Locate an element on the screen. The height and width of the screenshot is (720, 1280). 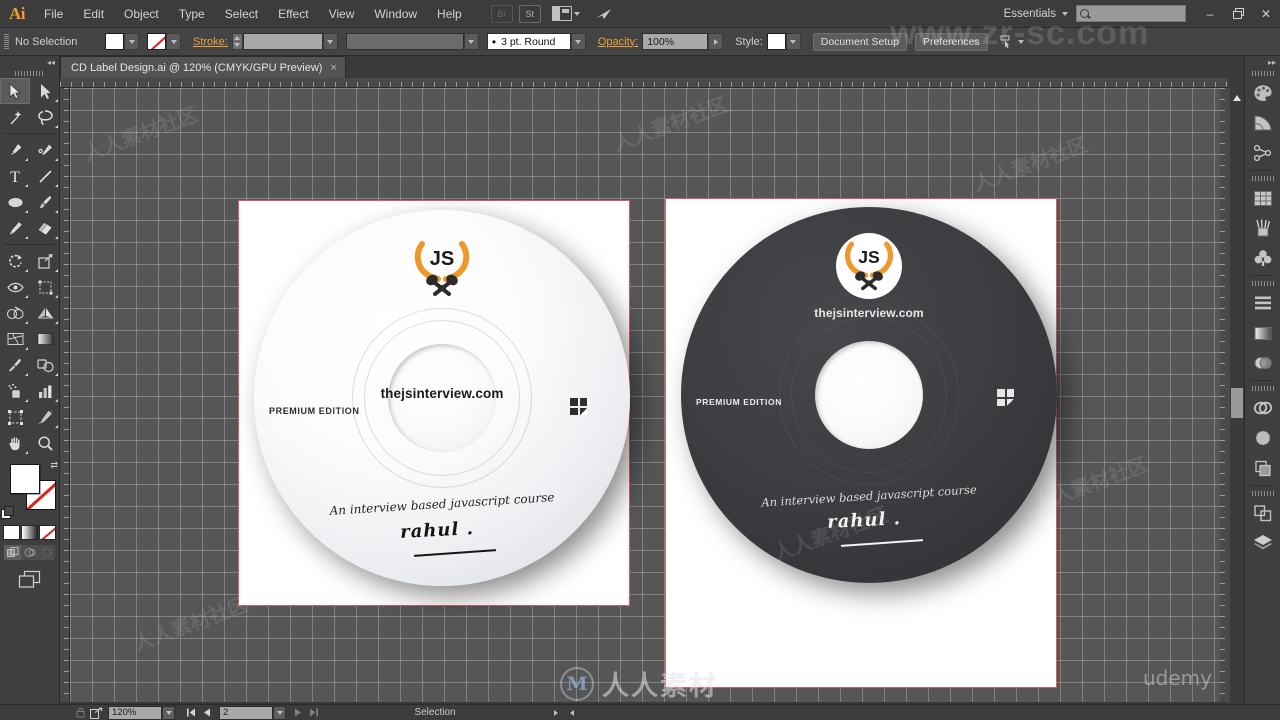
stroke-weight-stepper is located at coordinates (237, 41).